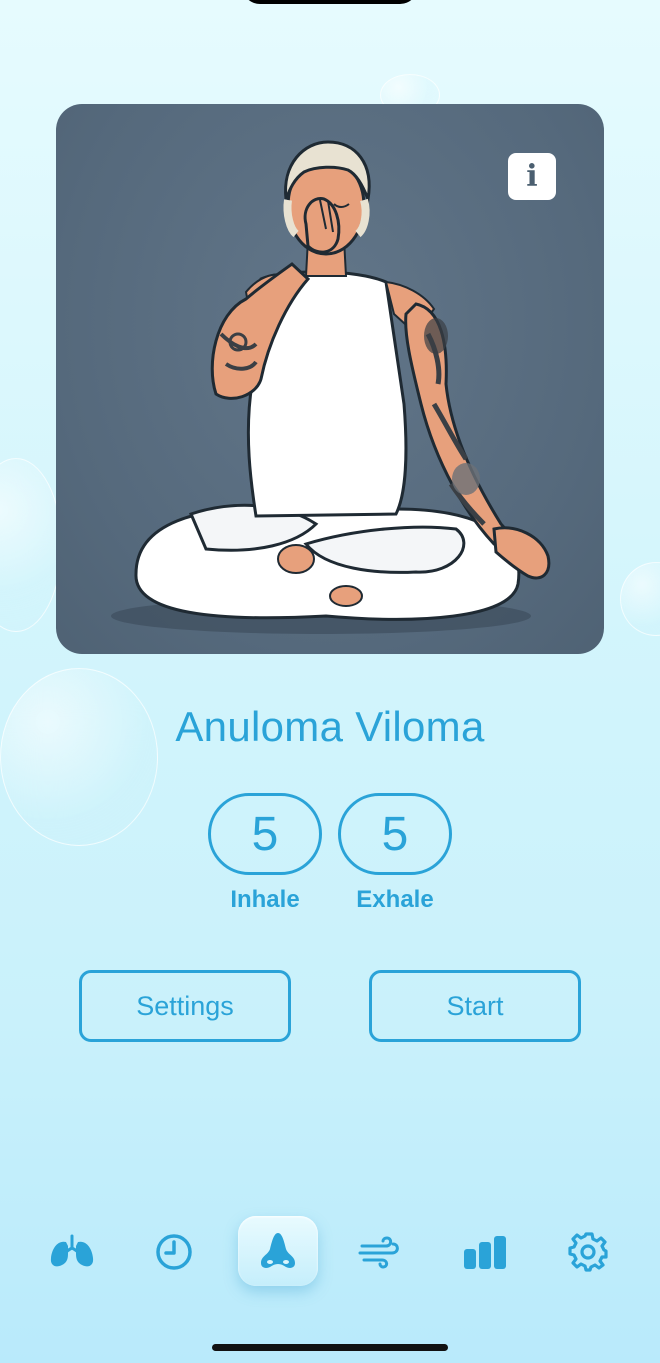 The height and width of the screenshot is (1363, 660). I want to click on inhale-count: 5, so click(265, 834).